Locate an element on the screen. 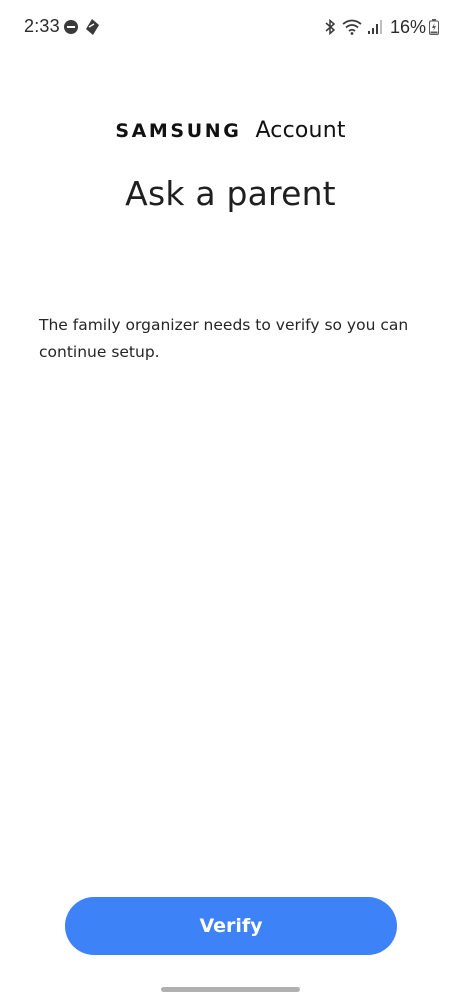 The image size is (461, 999). battery-percent: 16% is located at coordinates (407, 26).